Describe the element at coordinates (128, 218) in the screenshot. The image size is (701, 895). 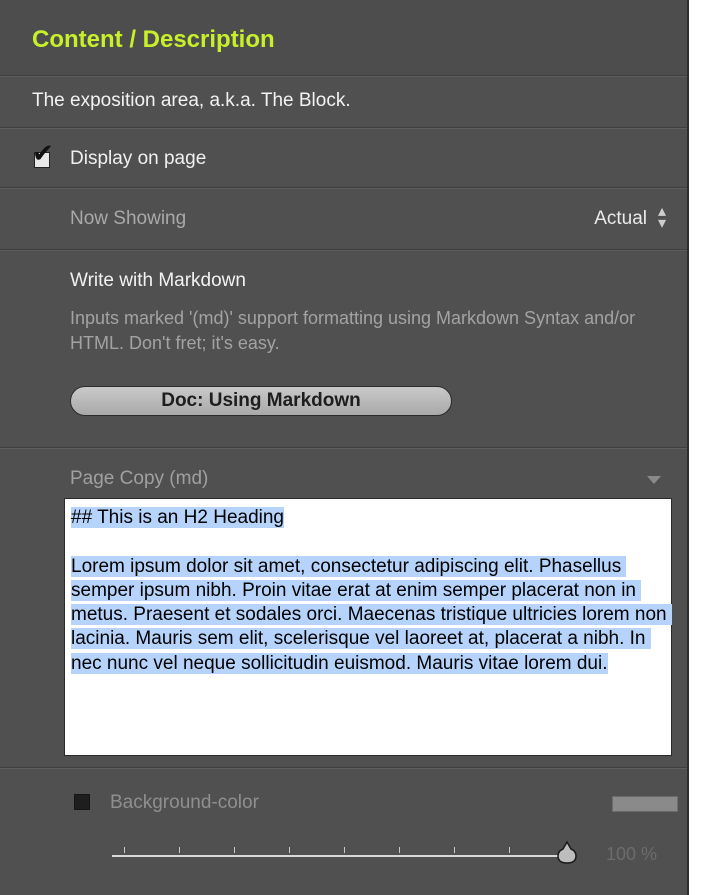
I see `now-showing-label: Now Showing` at that location.